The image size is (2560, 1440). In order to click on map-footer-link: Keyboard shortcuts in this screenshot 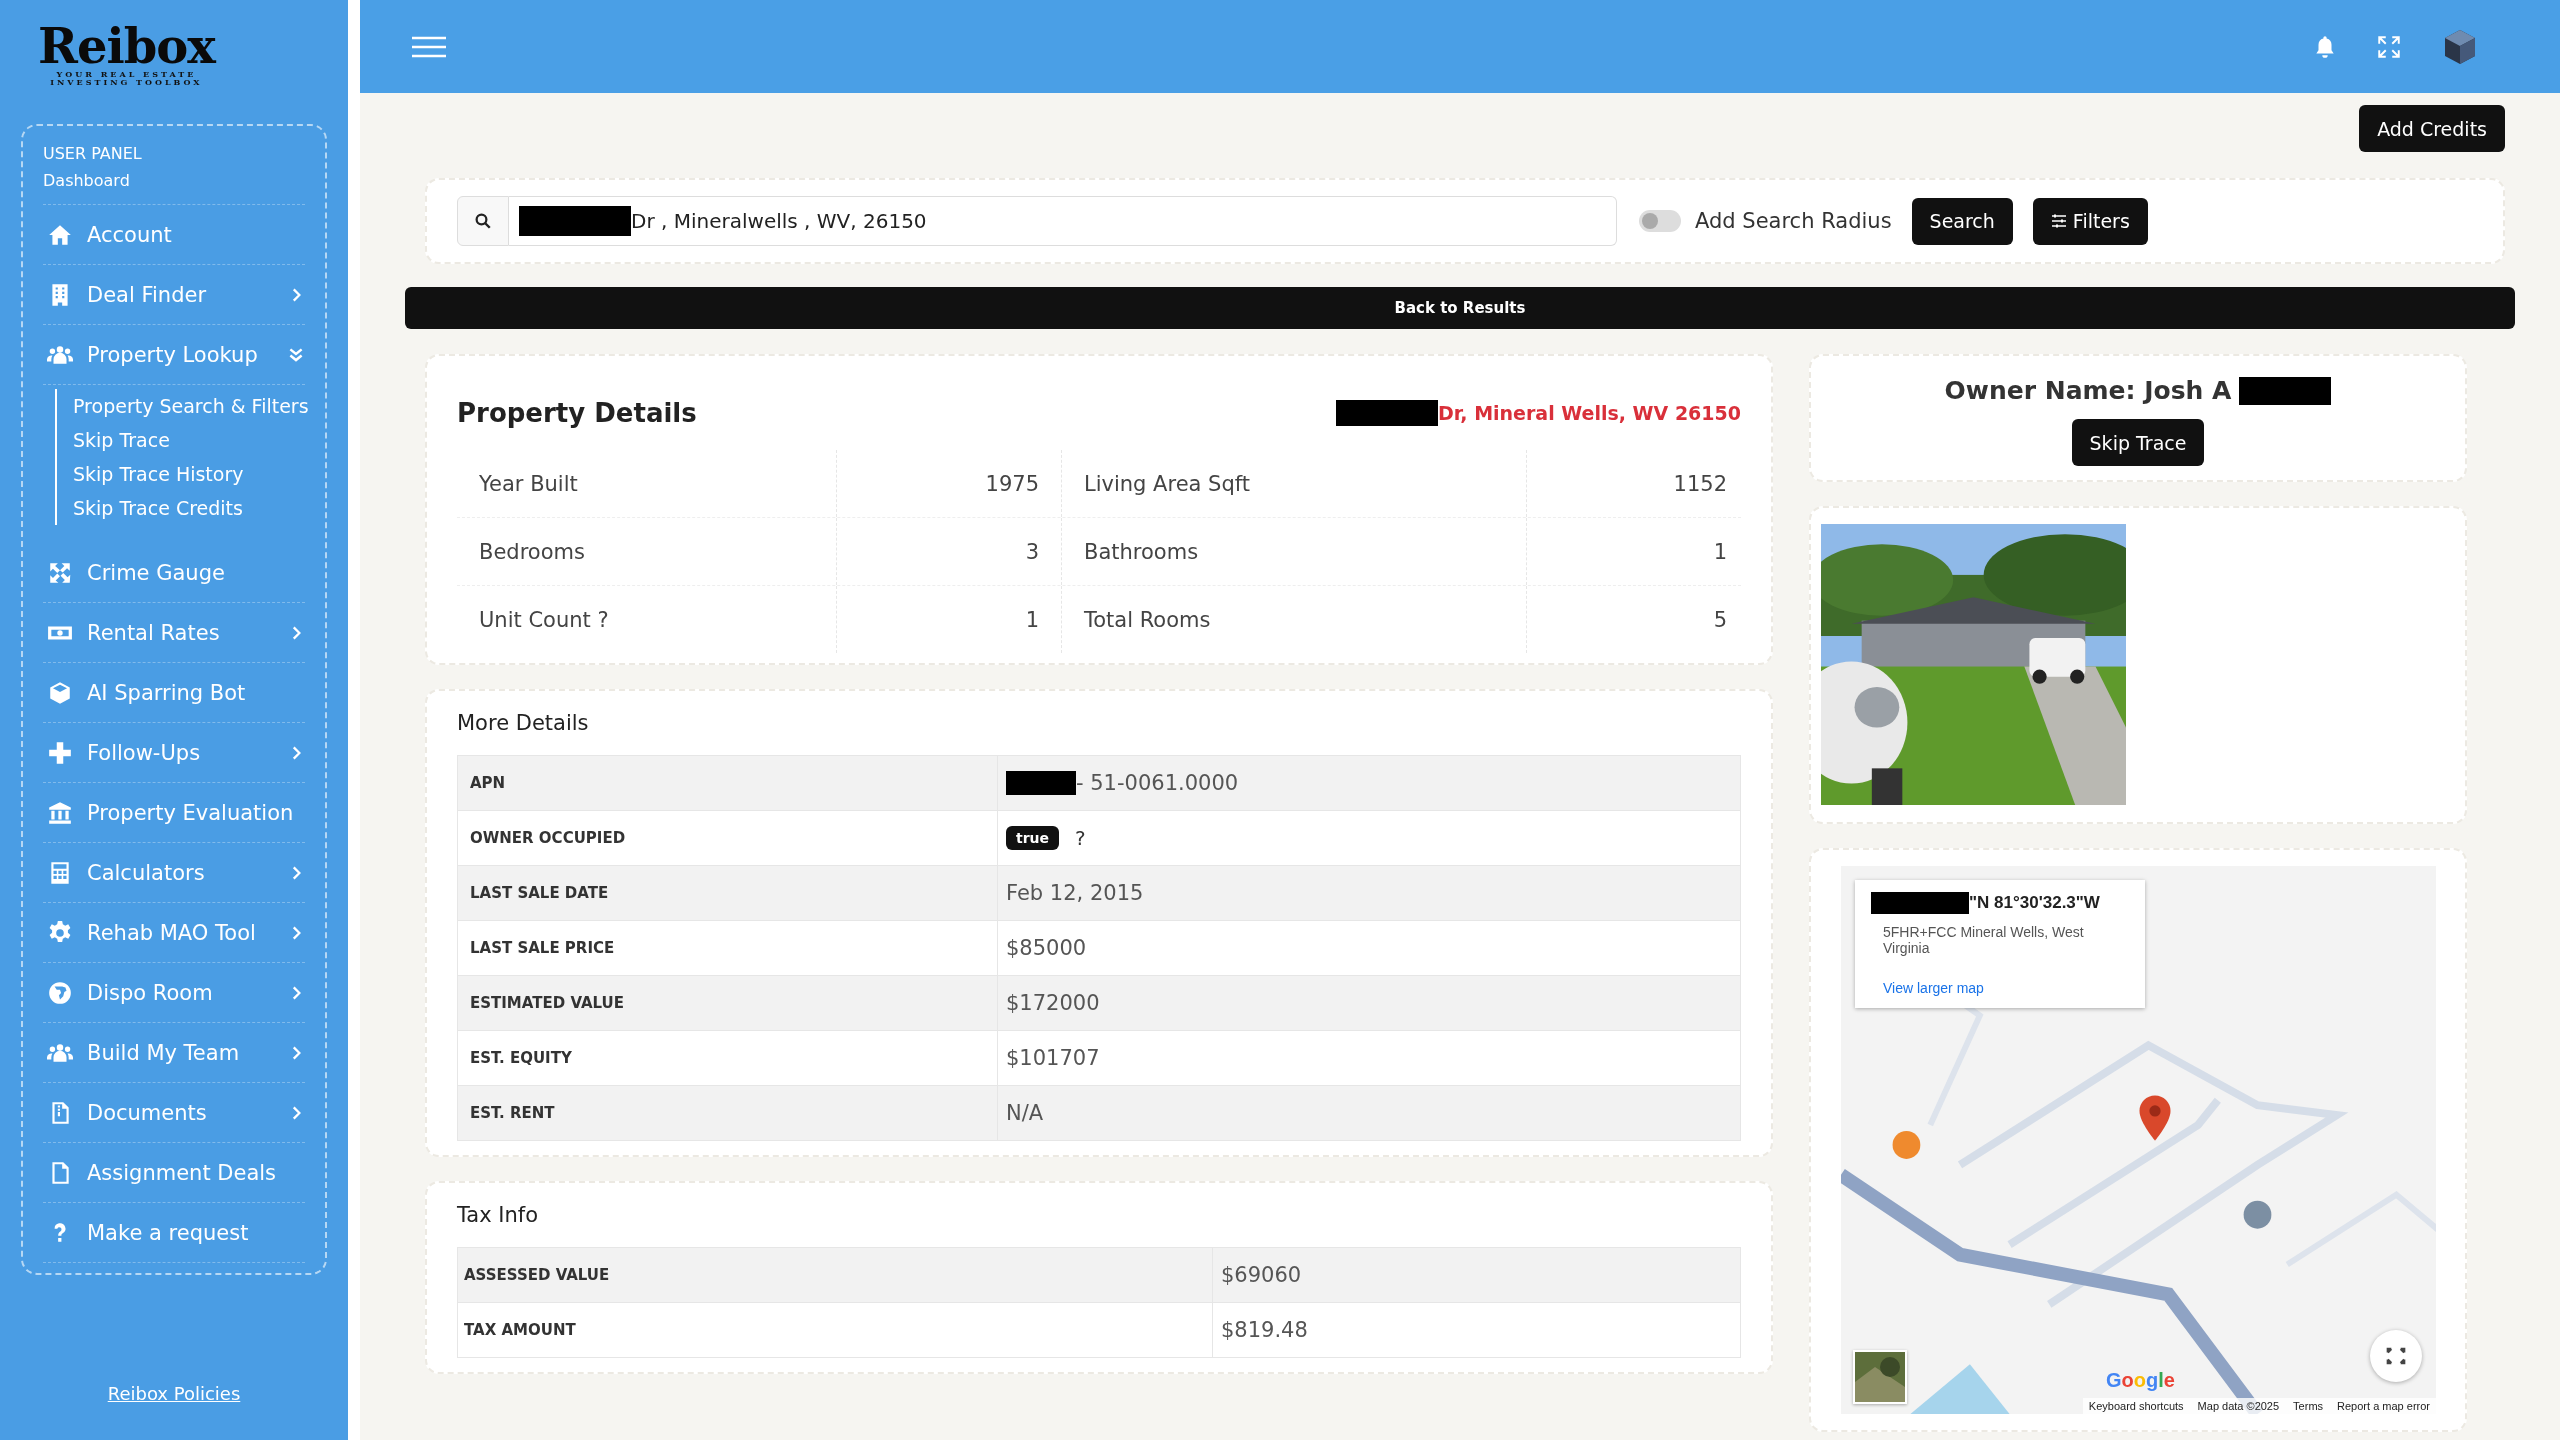, I will do `click(2136, 1406)`.